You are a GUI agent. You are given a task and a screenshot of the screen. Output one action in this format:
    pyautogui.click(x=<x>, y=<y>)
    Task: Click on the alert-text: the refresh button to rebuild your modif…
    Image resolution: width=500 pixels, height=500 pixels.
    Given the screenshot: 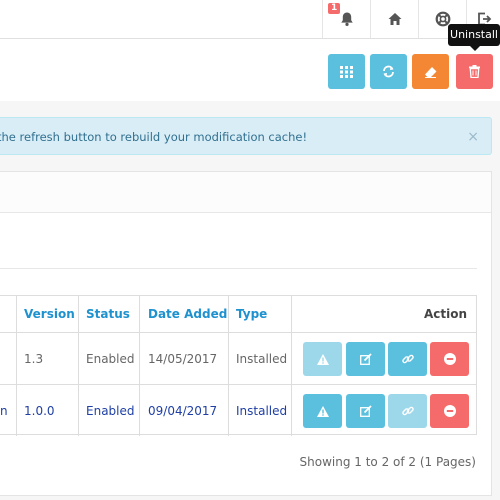 What is the action you would take?
    pyautogui.click(x=154, y=137)
    